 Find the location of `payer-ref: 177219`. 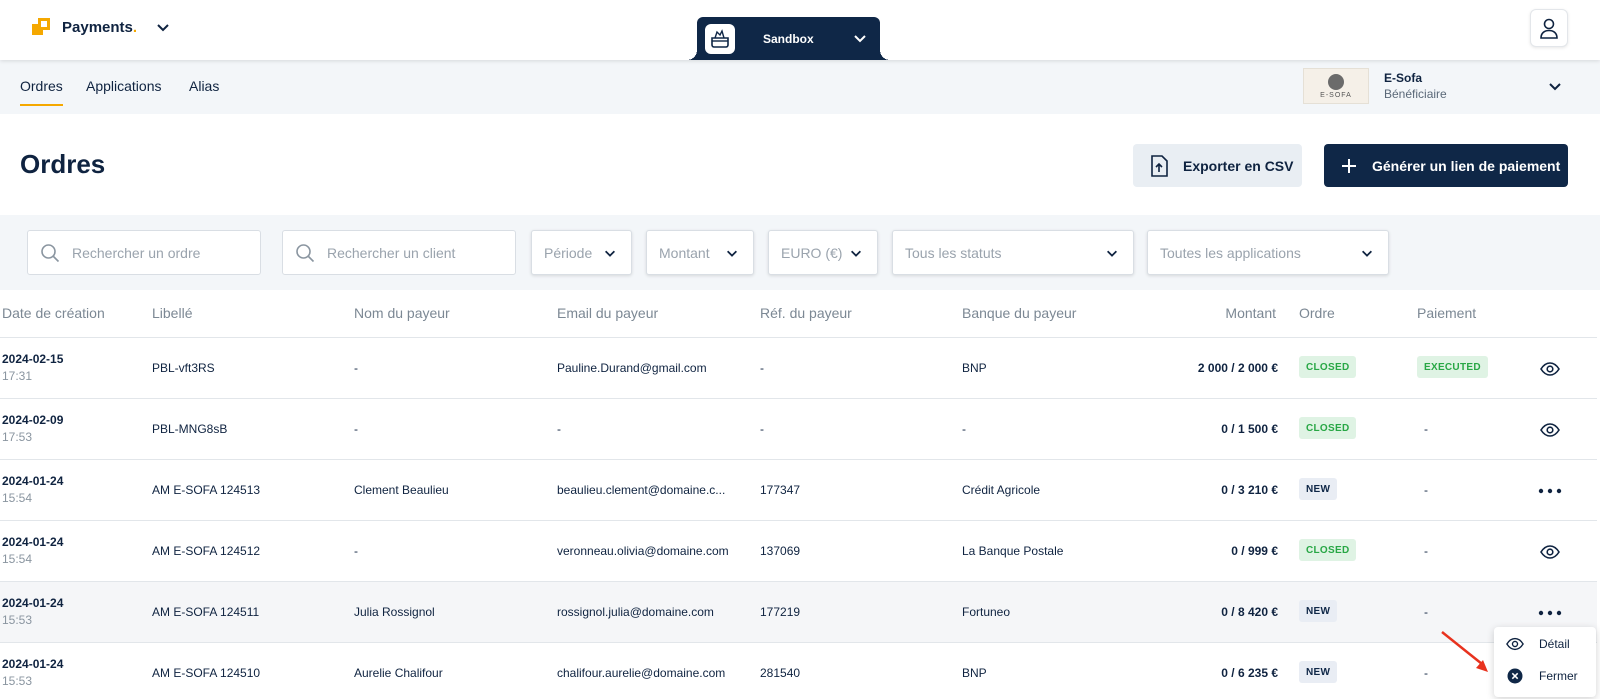

payer-ref: 177219 is located at coordinates (780, 612).